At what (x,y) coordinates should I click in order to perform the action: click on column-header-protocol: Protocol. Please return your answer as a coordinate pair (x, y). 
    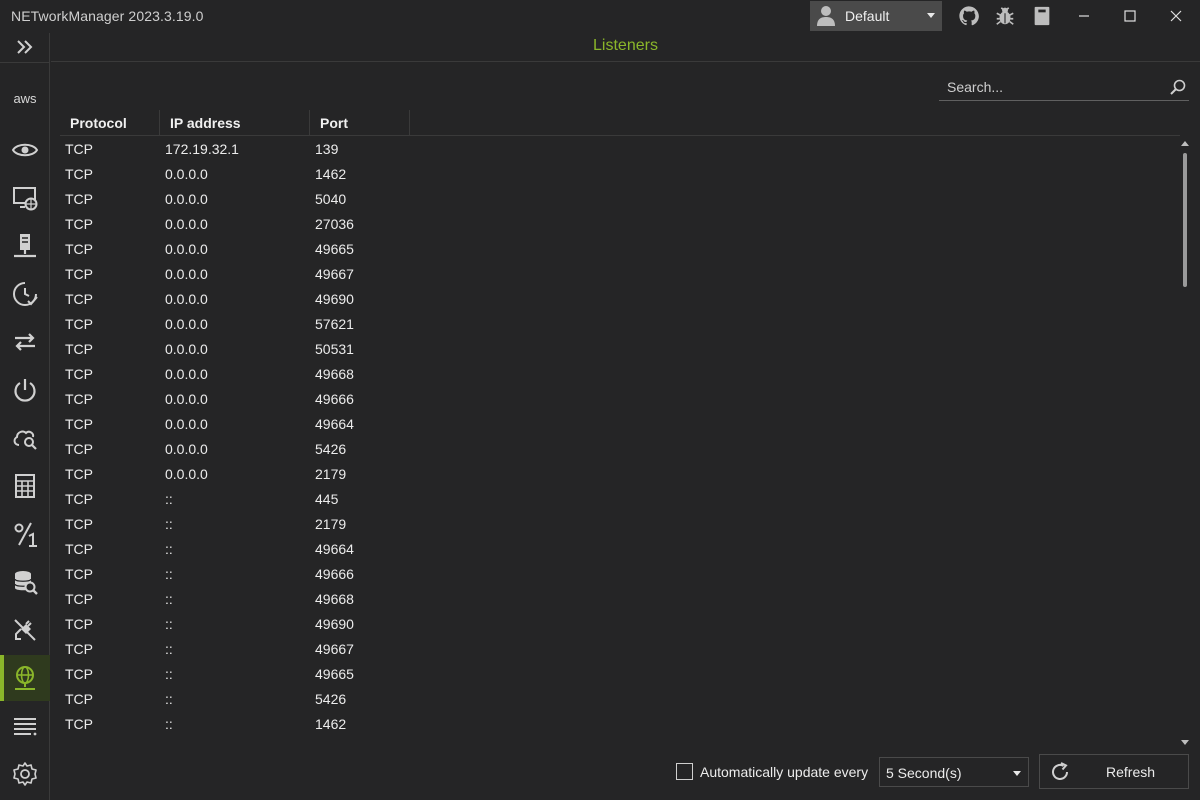
    Looking at the image, I should click on (110, 123).